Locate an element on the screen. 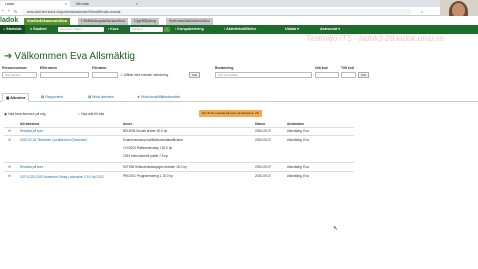 This screenshot has width=478, height=269. row-avser: BKUR36 Socialt arbete 30.0 hp is located at coordinates (145, 131).